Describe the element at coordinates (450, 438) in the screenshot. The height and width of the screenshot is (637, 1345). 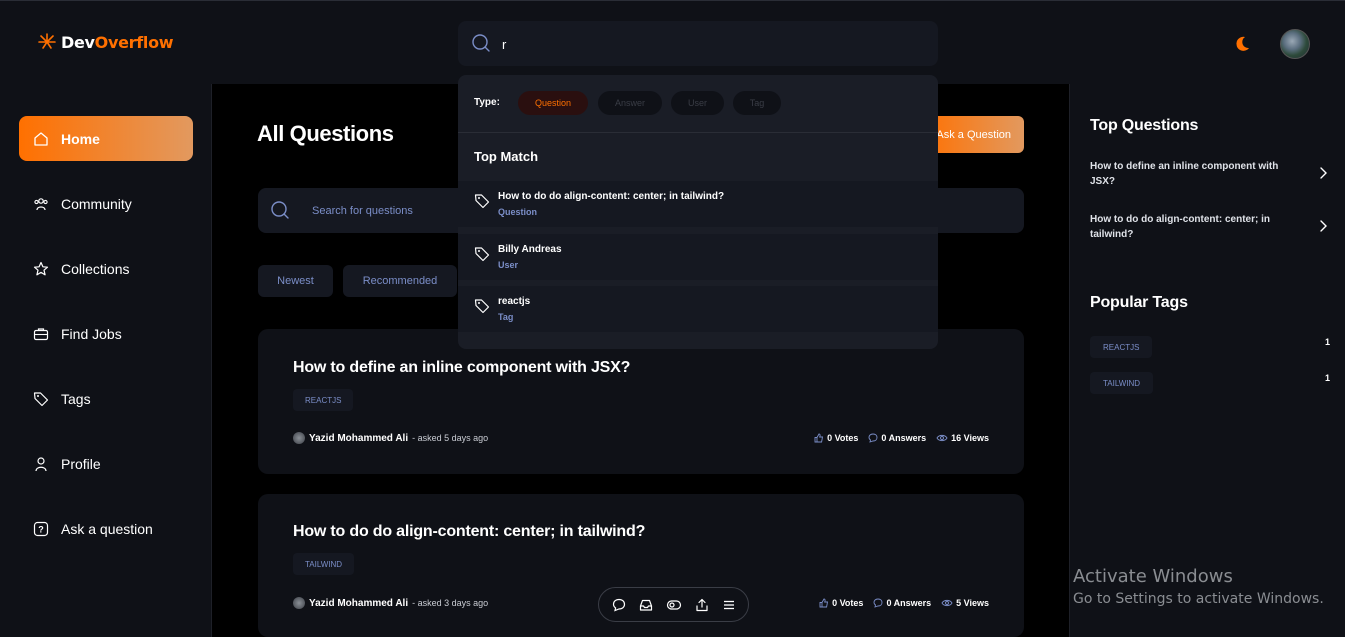
I see `asked-time: - asked 5 days ago` at that location.